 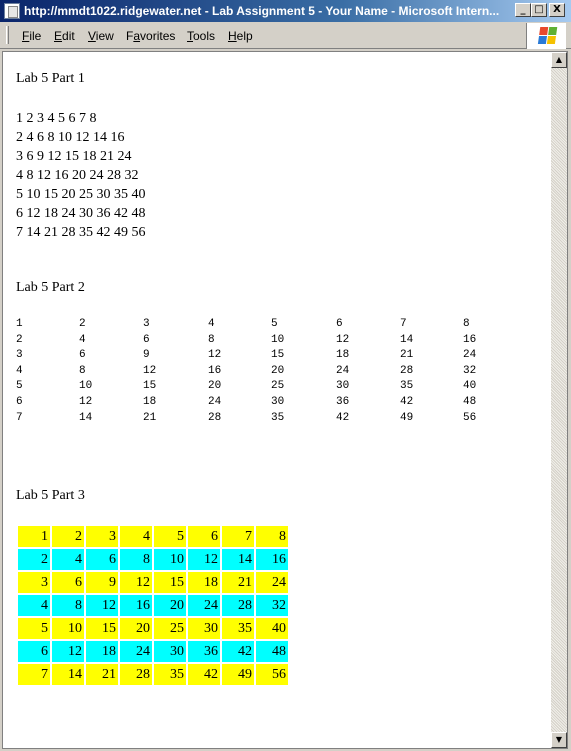 I want to click on part2-row: 7 14 21 28 35 42 49 56, so click(x=256, y=419).